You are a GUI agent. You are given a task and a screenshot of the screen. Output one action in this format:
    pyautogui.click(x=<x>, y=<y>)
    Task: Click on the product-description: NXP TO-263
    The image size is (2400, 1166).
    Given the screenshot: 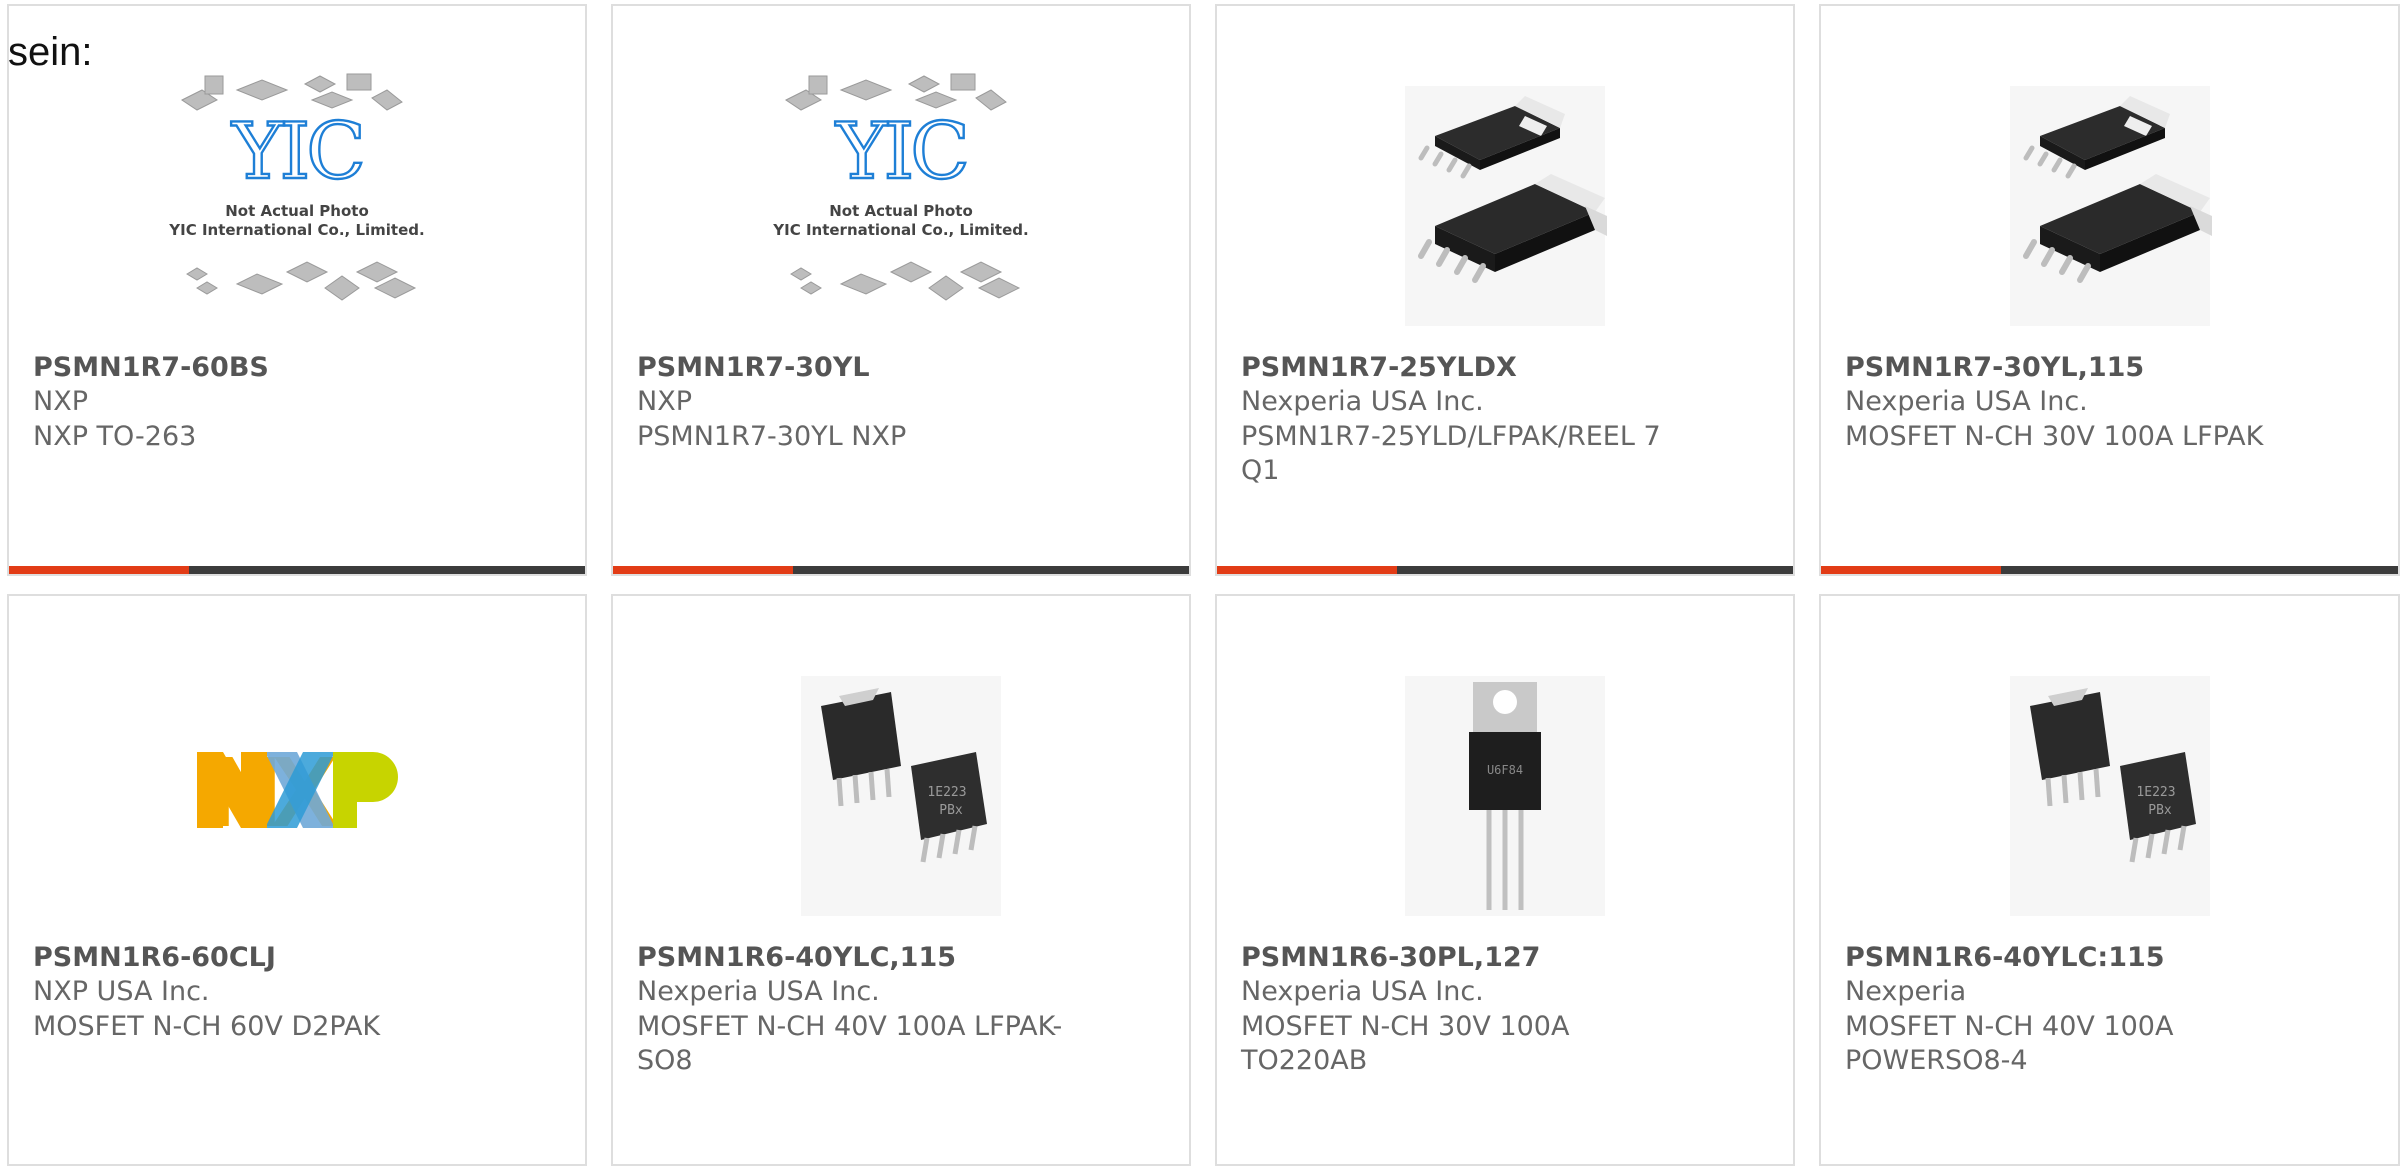 What is the action you would take?
    pyautogui.click(x=115, y=436)
    